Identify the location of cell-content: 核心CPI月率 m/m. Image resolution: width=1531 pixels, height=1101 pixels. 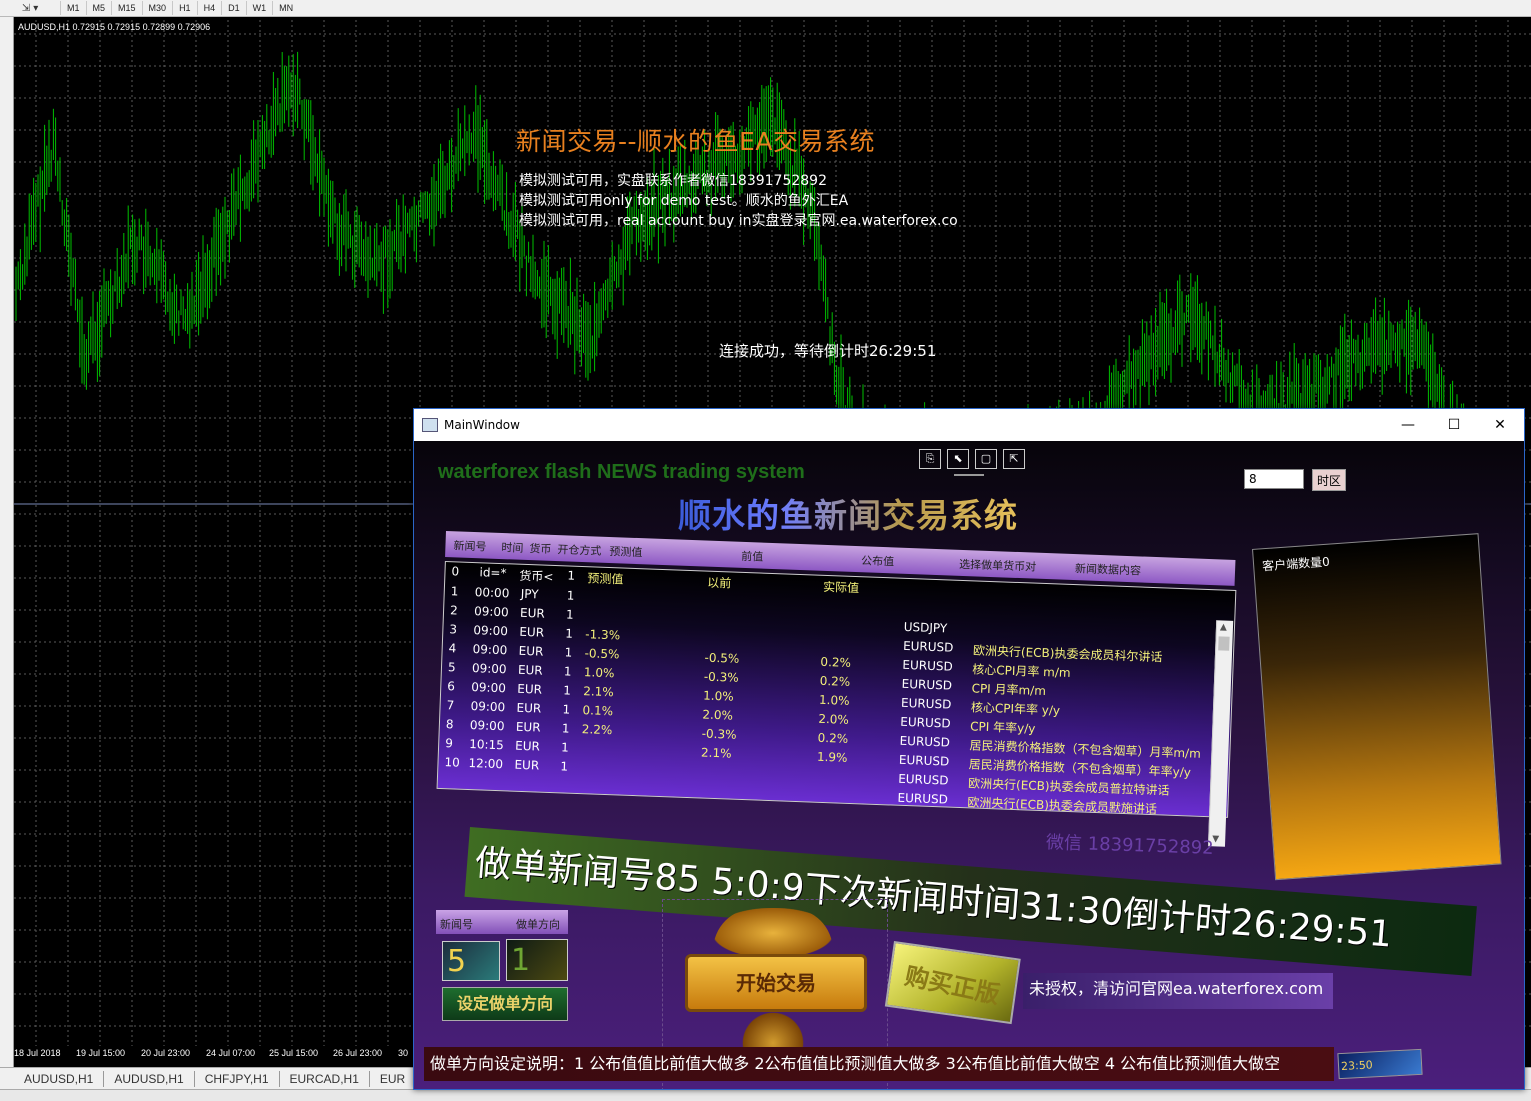
(1021, 671).